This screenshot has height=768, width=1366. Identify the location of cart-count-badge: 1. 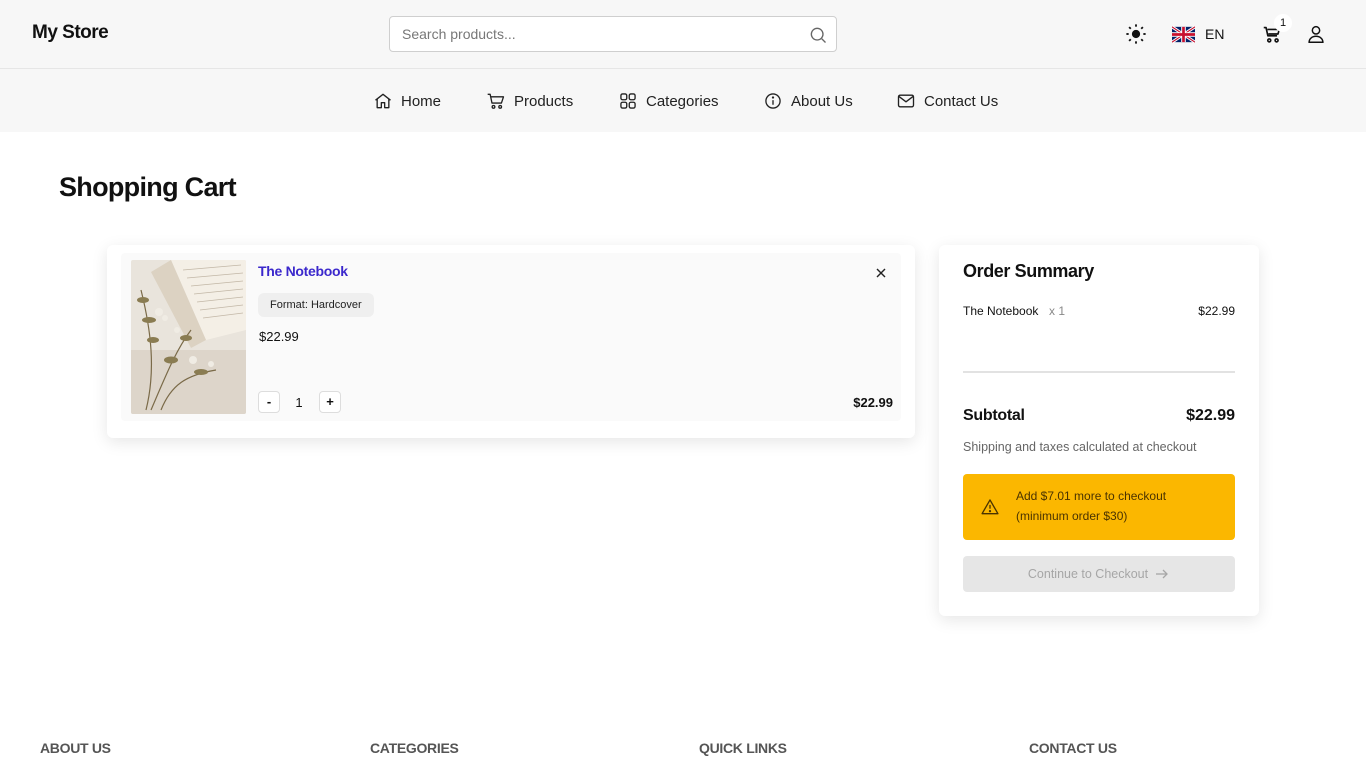
(1283, 23).